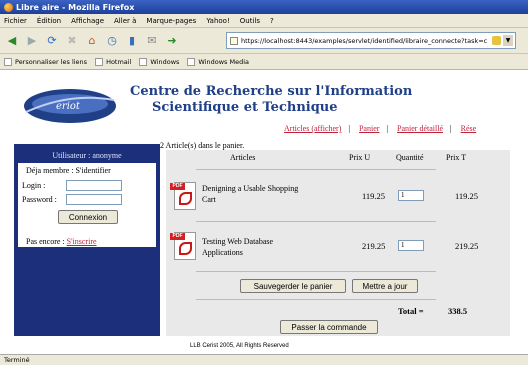 The image size is (528, 365). I want to click on window-title: Libre aire - Mozilla Firefox, so click(75, 7).